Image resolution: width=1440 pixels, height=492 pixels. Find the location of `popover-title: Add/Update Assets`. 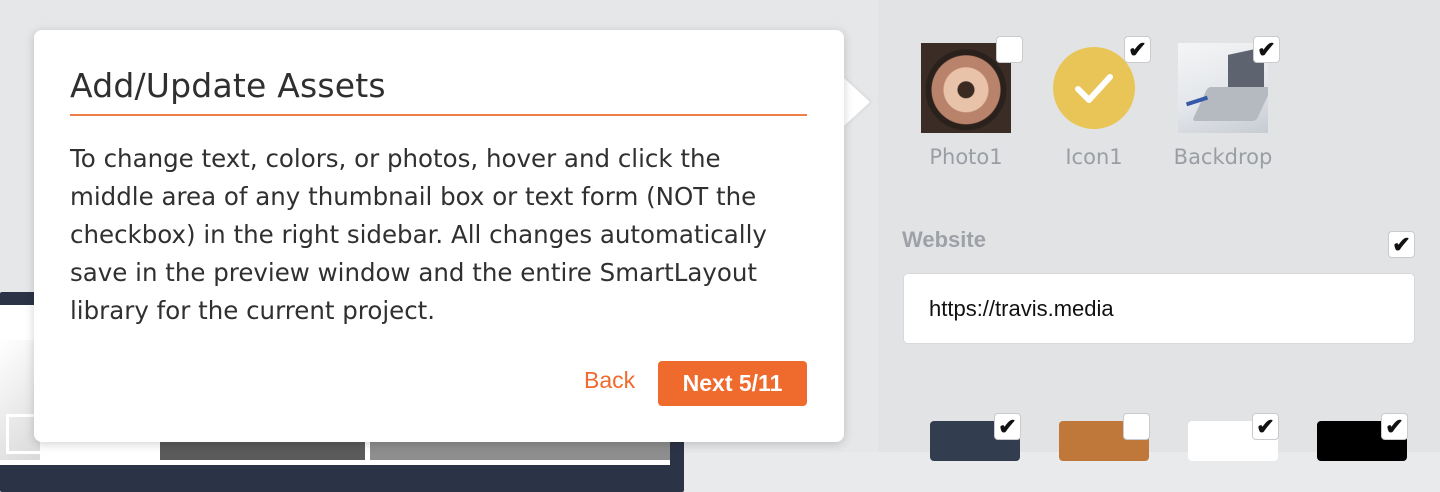

popover-title: Add/Update Assets is located at coordinates (228, 85).